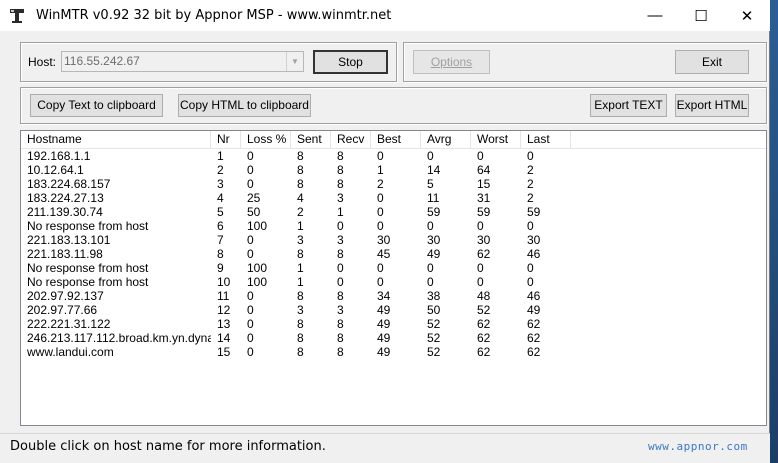 This screenshot has height=463, width=778. Describe the element at coordinates (451, 62) in the screenshot. I see `options-button: Options` at that location.